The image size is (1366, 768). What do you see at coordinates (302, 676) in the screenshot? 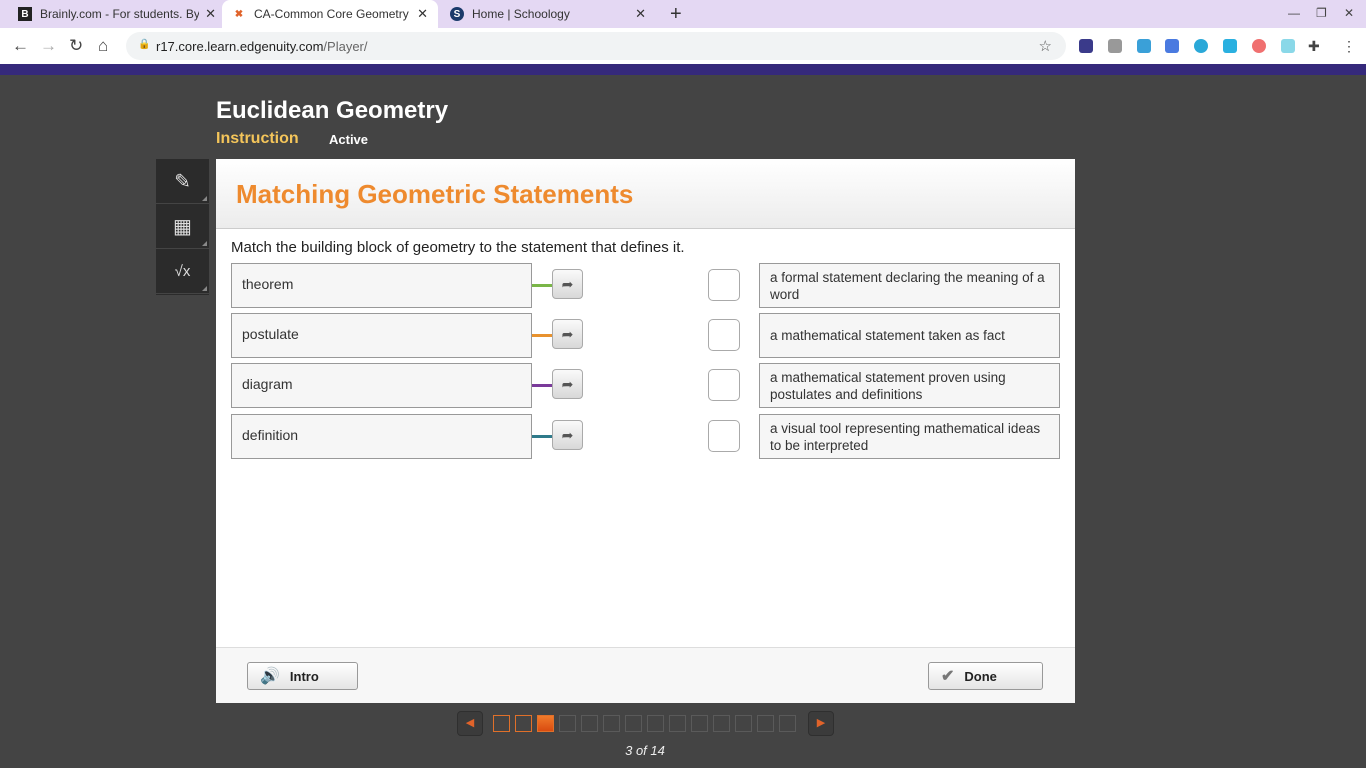
I see `intro-button: 🔊 Intro` at bounding box center [302, 676].